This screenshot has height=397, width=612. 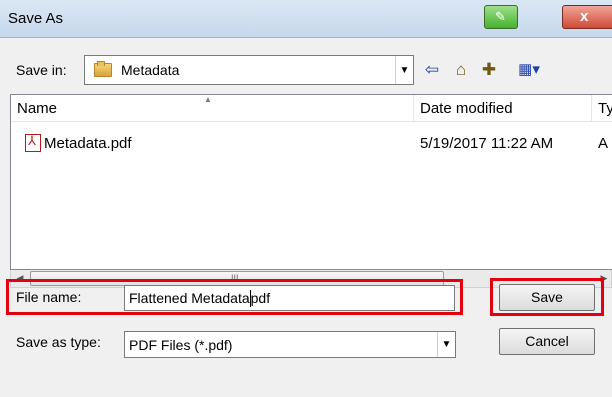 I want to click on back-icon: ⇦, so click(x=432, y=70).